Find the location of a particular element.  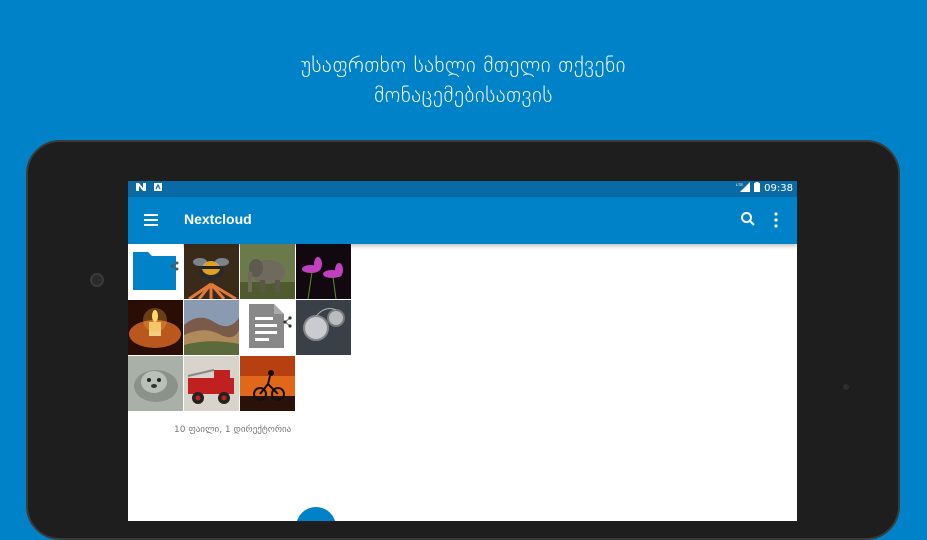

document-item is located at coordinates (267, 327).